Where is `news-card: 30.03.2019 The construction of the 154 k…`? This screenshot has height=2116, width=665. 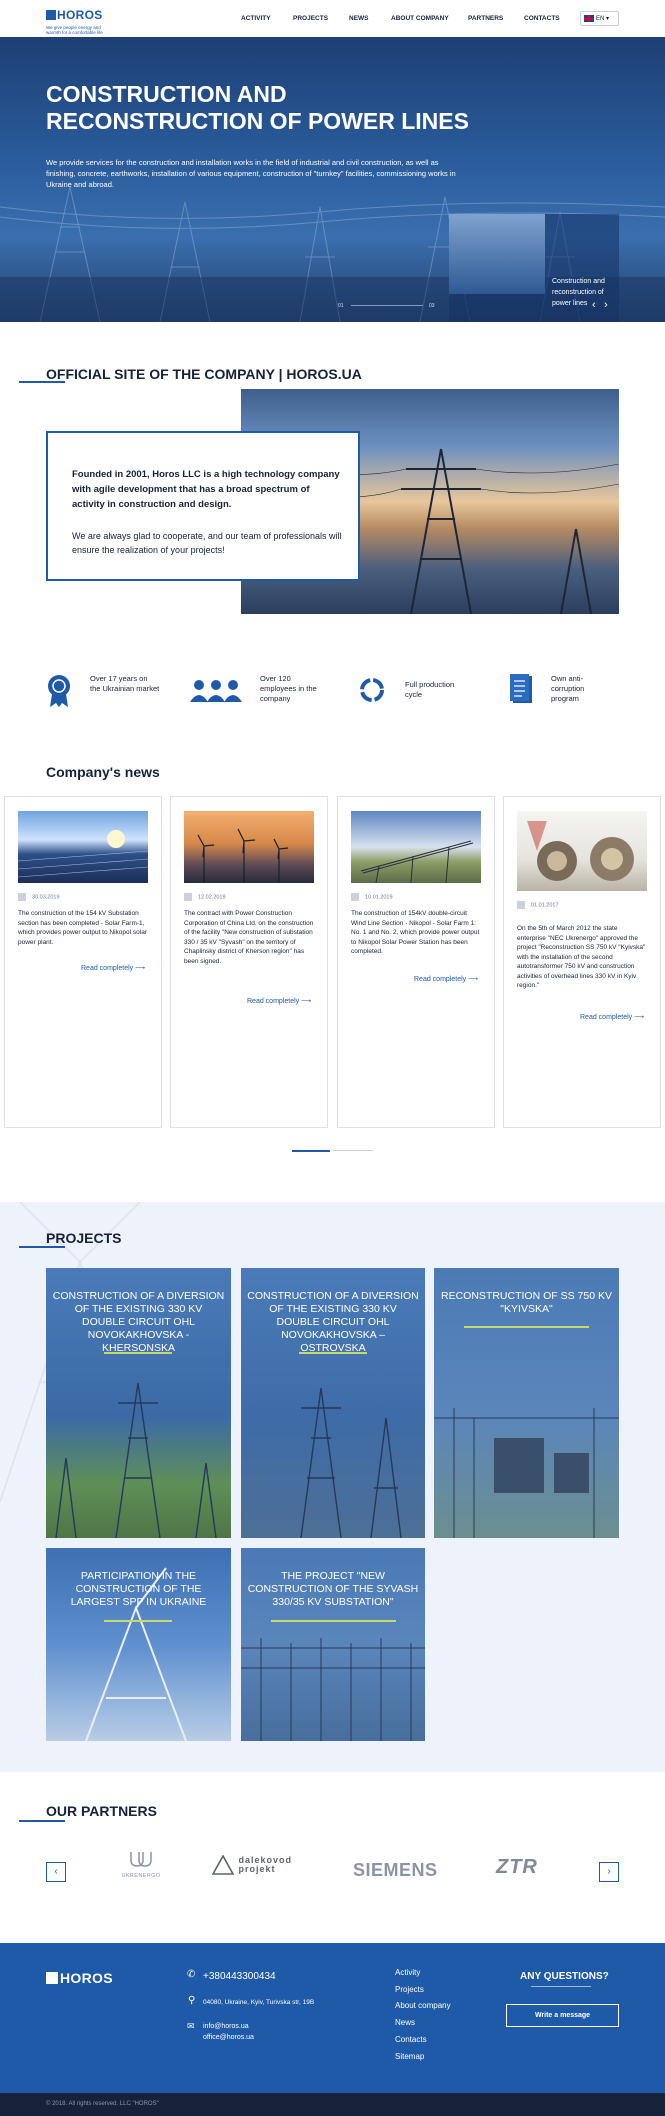 news-card: 30.03.2019 The construction of the 154 k… is located at coordinates (83, 962).